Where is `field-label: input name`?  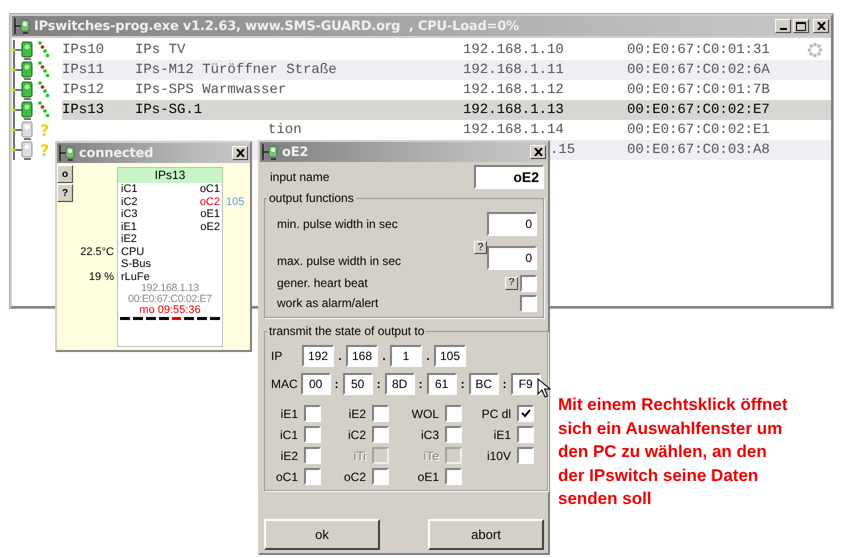
field-label: input name is located at coordinates (299, 177).